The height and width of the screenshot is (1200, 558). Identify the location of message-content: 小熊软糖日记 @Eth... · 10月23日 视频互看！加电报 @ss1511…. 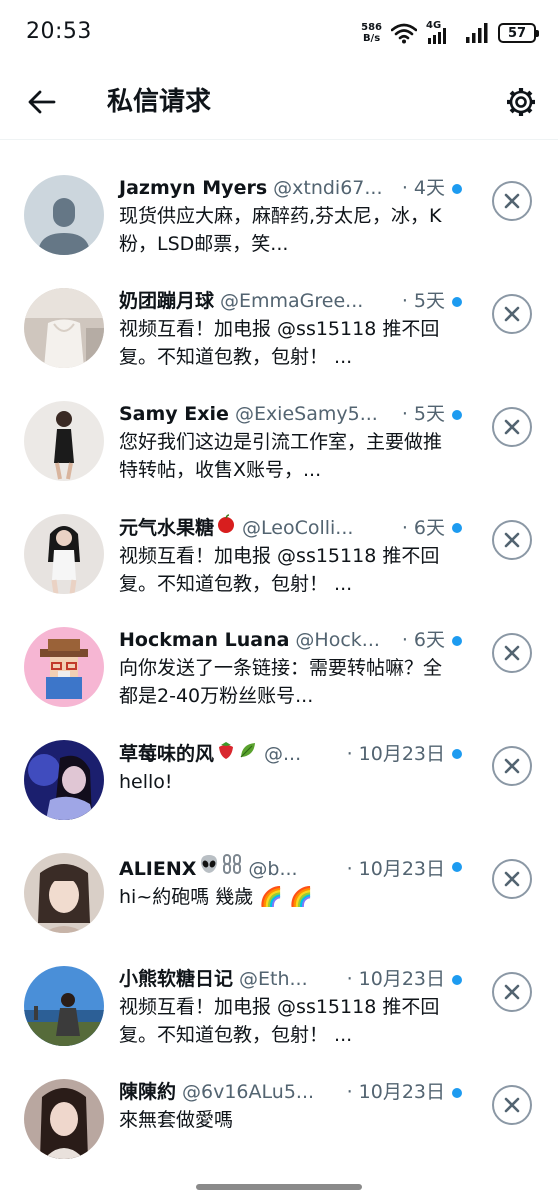
(282, 1007).